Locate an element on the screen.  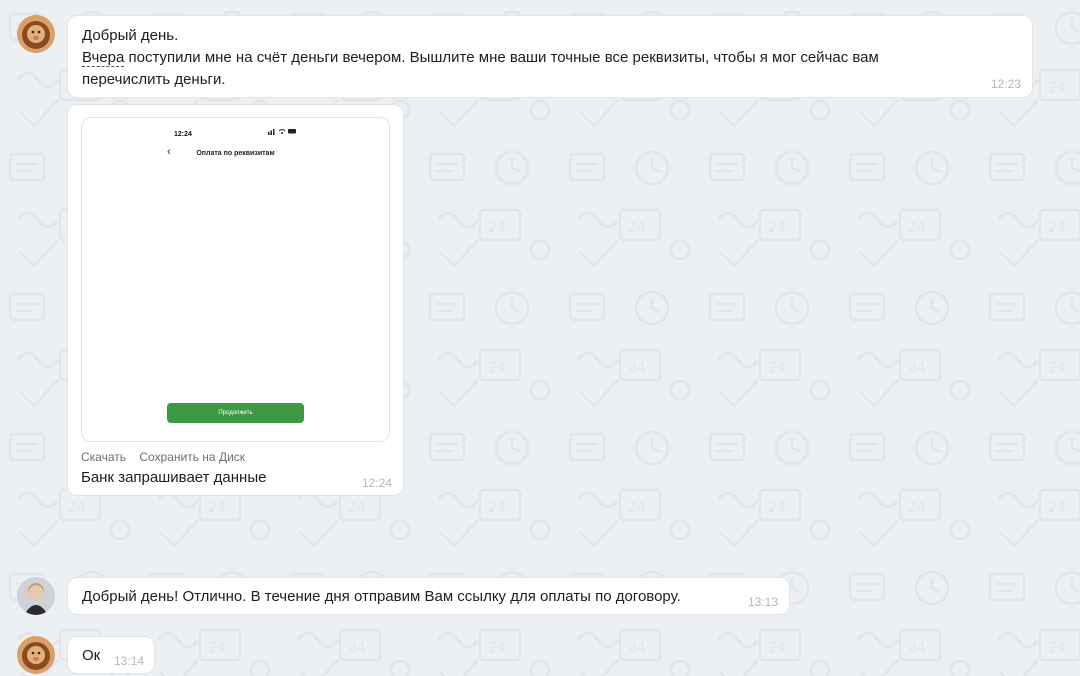
attachment-caption: Банк запрашивает данные is located at coordinates (174, 477).